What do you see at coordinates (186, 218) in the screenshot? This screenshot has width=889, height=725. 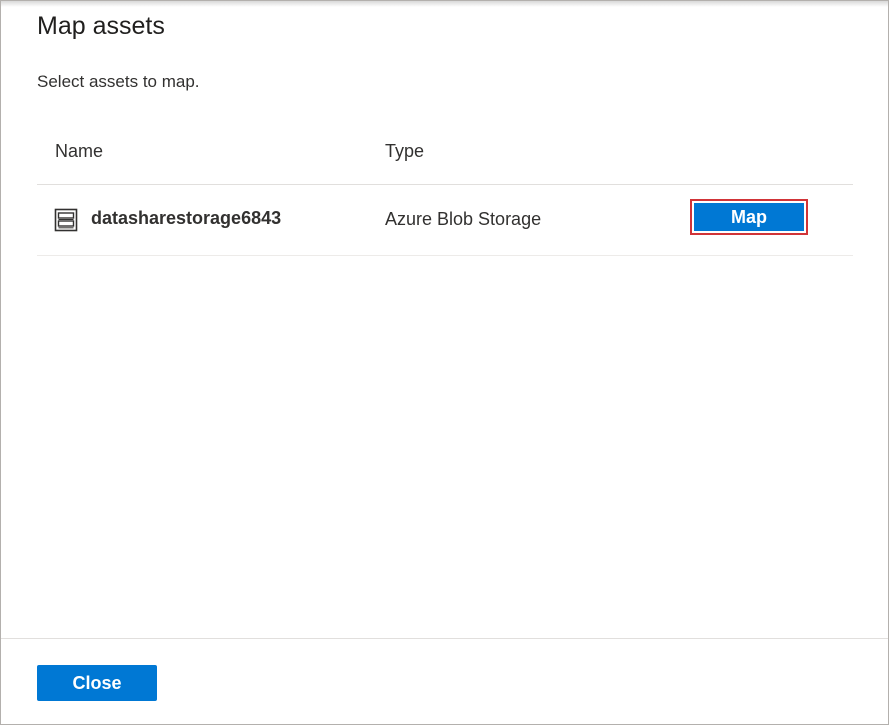 I see `asset-name: datasharestorage6843` at bounding box center [186, 218].